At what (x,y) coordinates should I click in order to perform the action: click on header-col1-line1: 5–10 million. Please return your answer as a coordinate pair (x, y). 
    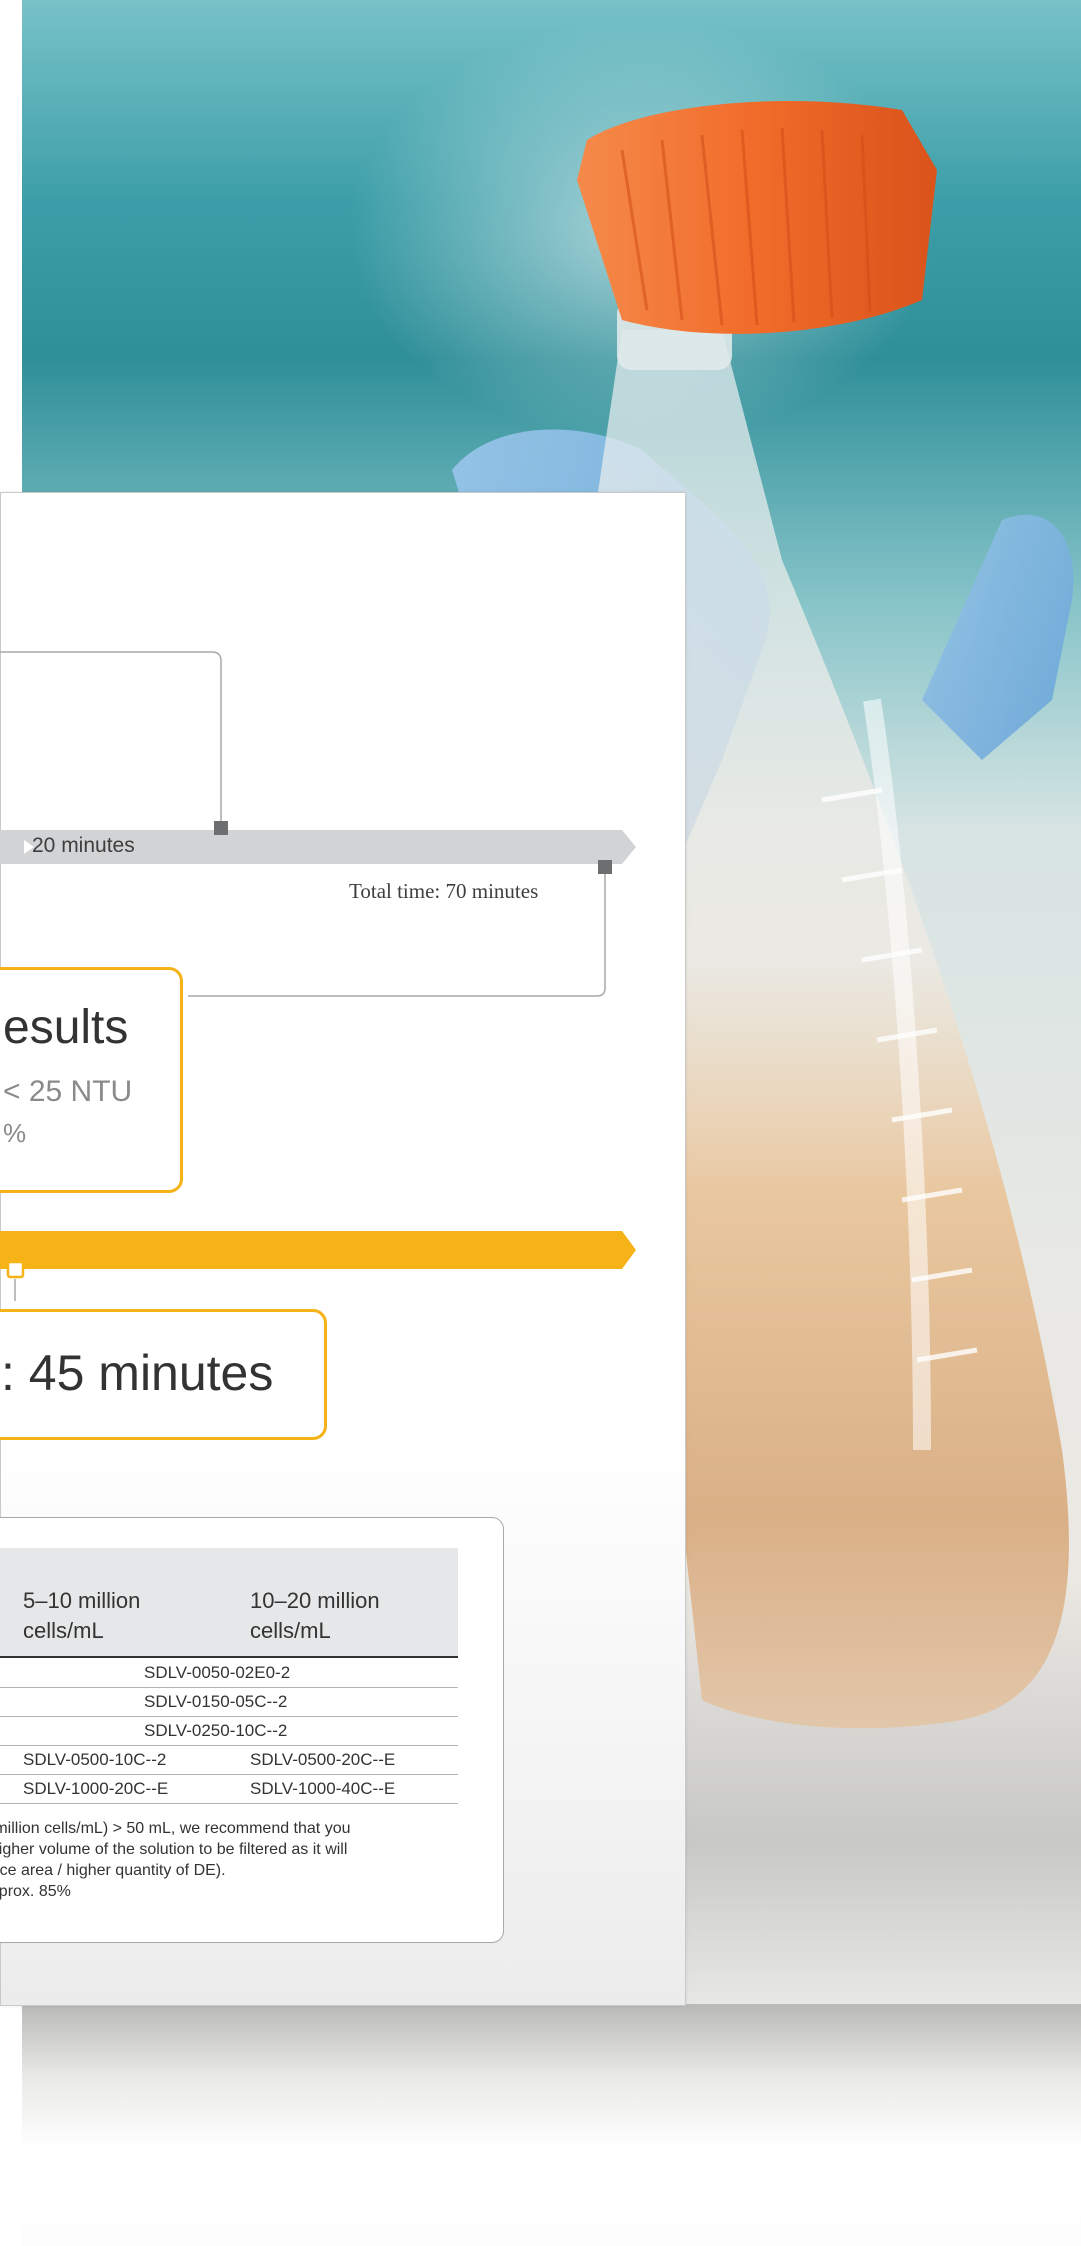
    Looking at the image, I should click on (82, 1600).